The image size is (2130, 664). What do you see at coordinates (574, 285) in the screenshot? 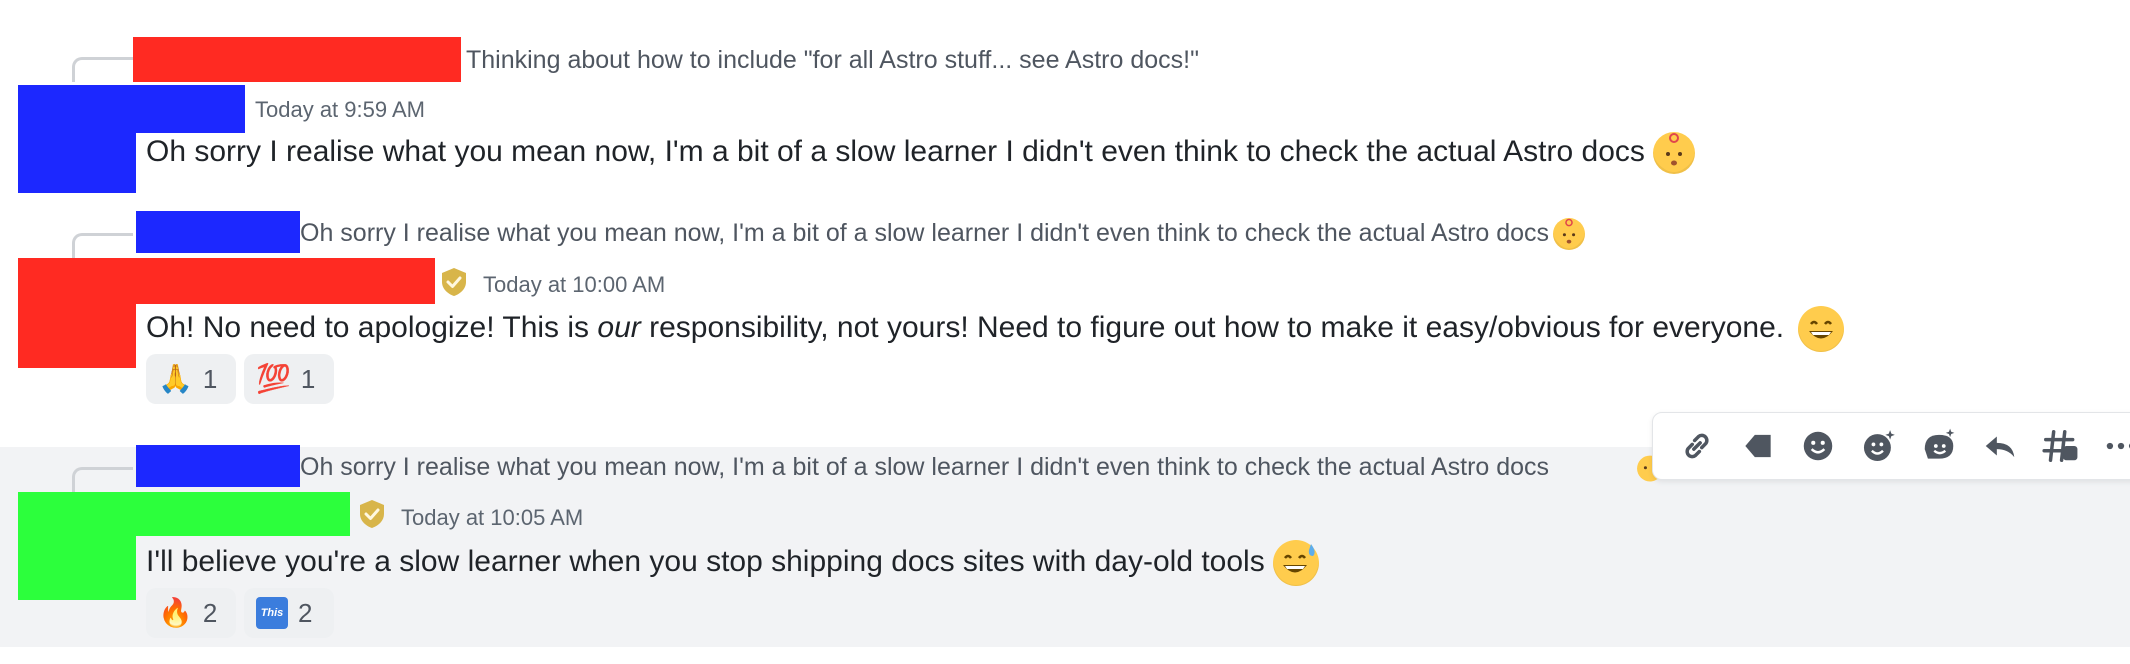
I see `message-timestamp: Today at 10:00 AM` at bounding box center [574, 285].